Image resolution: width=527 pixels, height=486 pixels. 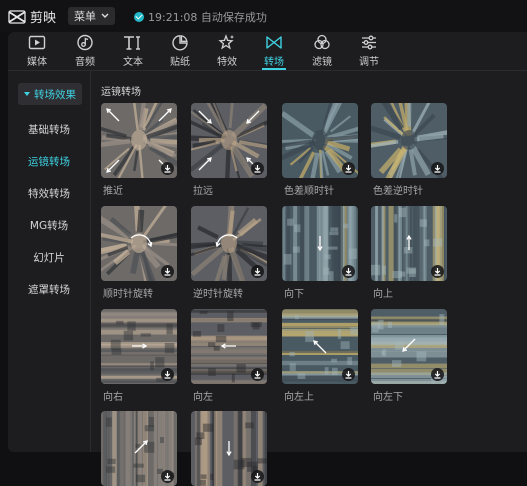 What do you see at coordinates (43, 16) in the screenshot?
I see `app-name: 剪映` at bounding box center [43, 16].